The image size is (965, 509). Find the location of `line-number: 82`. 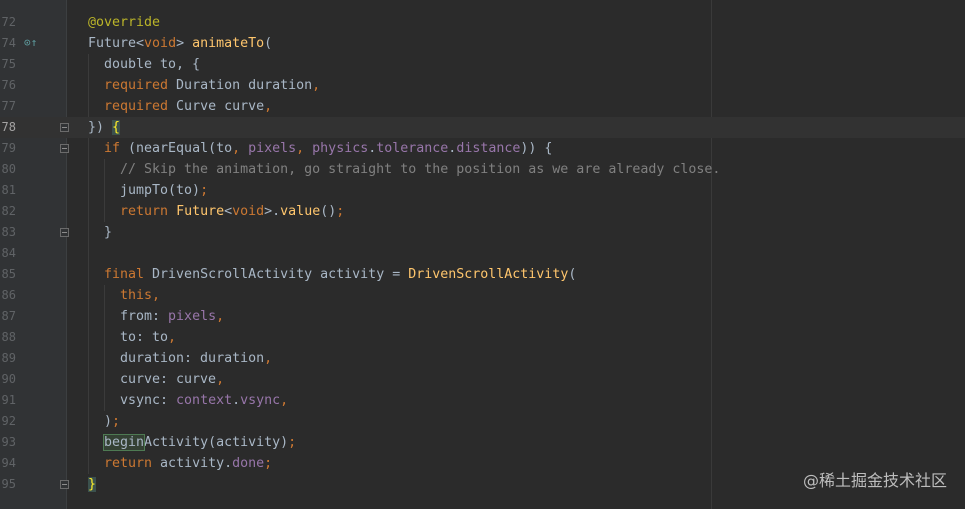

line-number: 82 is located at coordinates (8, 211).